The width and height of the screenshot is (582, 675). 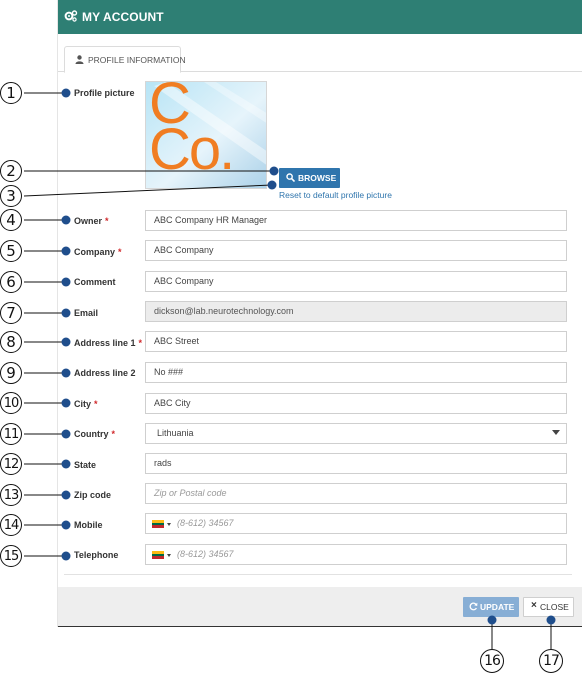 What do you see at coordinates (356, 311) in the screenshot?
I see `email-field: dickson@lab.neurotechnology.com` at bounding box center [356, 311].